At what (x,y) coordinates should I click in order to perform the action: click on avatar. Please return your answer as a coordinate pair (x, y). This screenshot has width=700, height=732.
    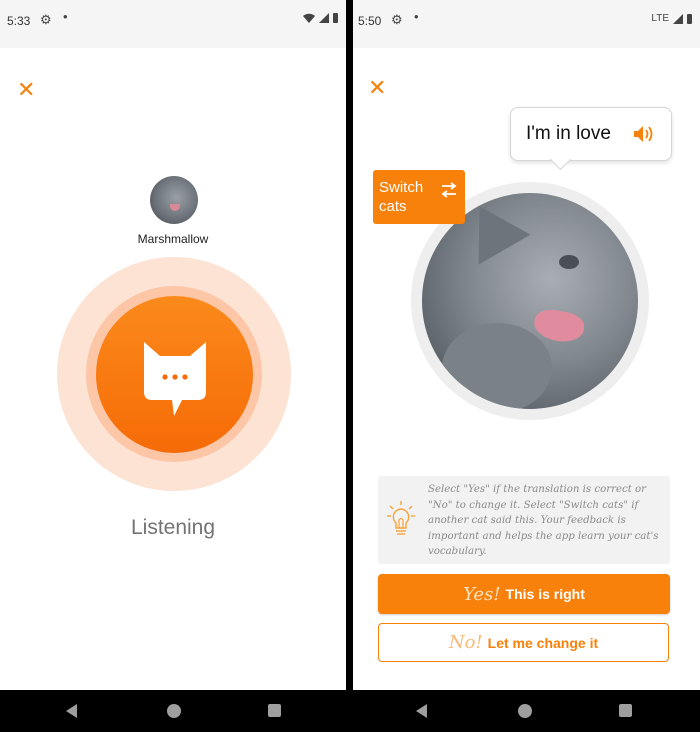
    Looking at the image, I should click on (174, 200).